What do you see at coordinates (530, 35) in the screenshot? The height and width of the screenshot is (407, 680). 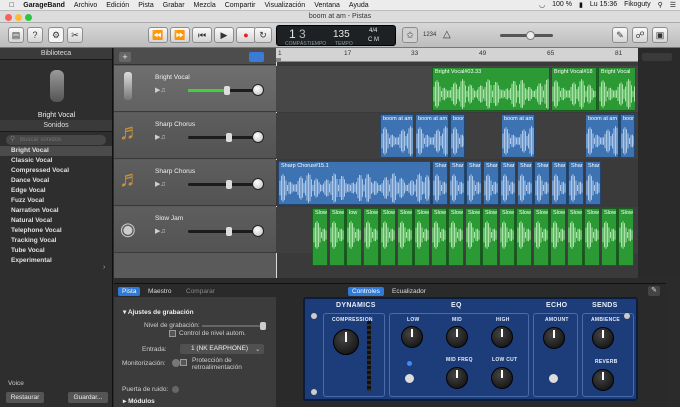 I see `master-volume-thumb` at bounding box center [530, 35].